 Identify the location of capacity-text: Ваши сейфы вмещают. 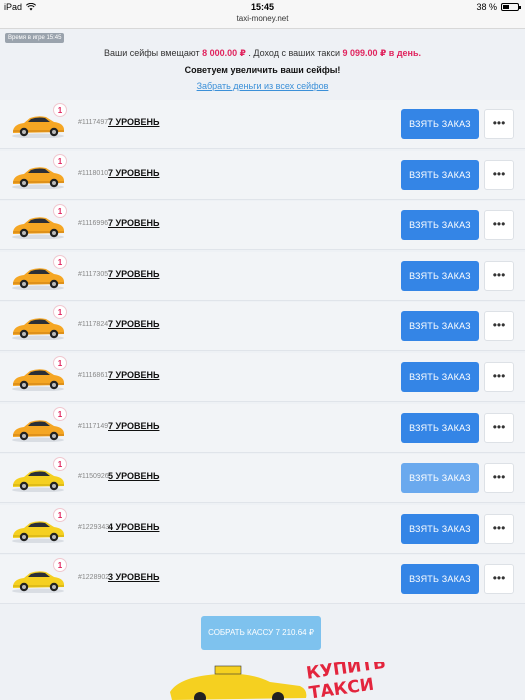
(153, 53).